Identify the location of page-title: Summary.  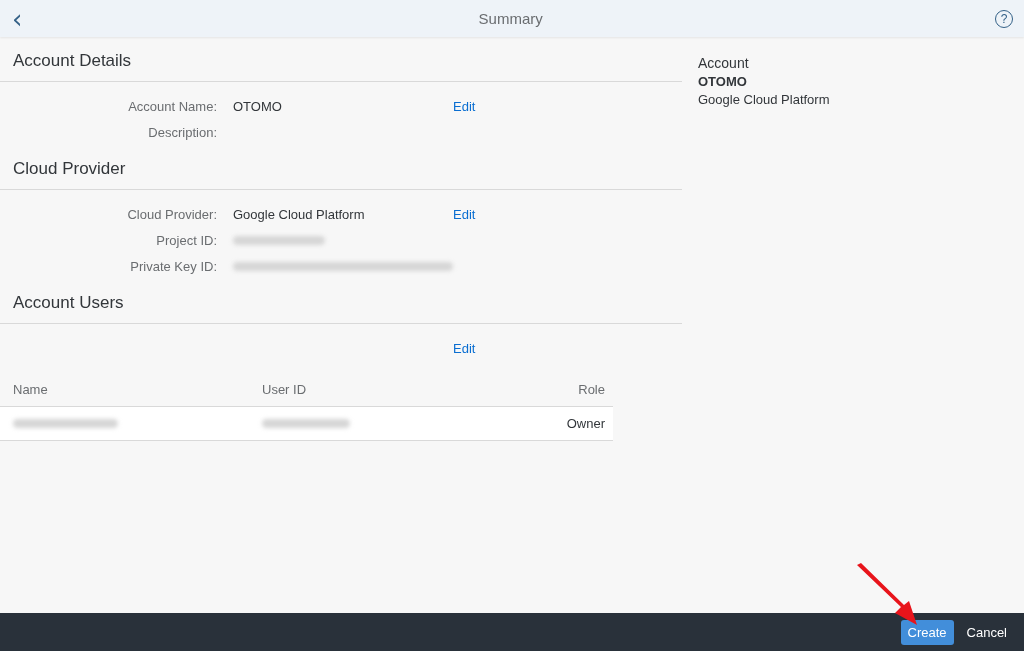
(510, 18).